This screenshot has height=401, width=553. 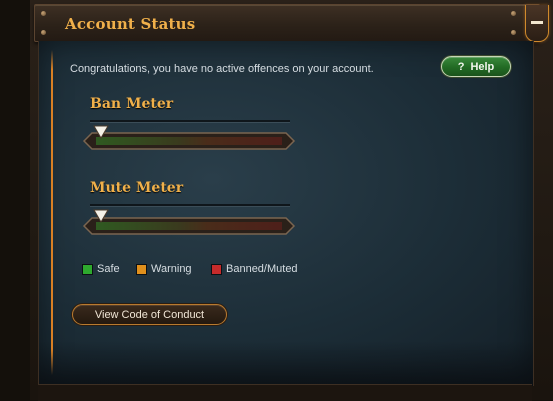 I want to click on warning-swatch, so click(x=141, y=269).